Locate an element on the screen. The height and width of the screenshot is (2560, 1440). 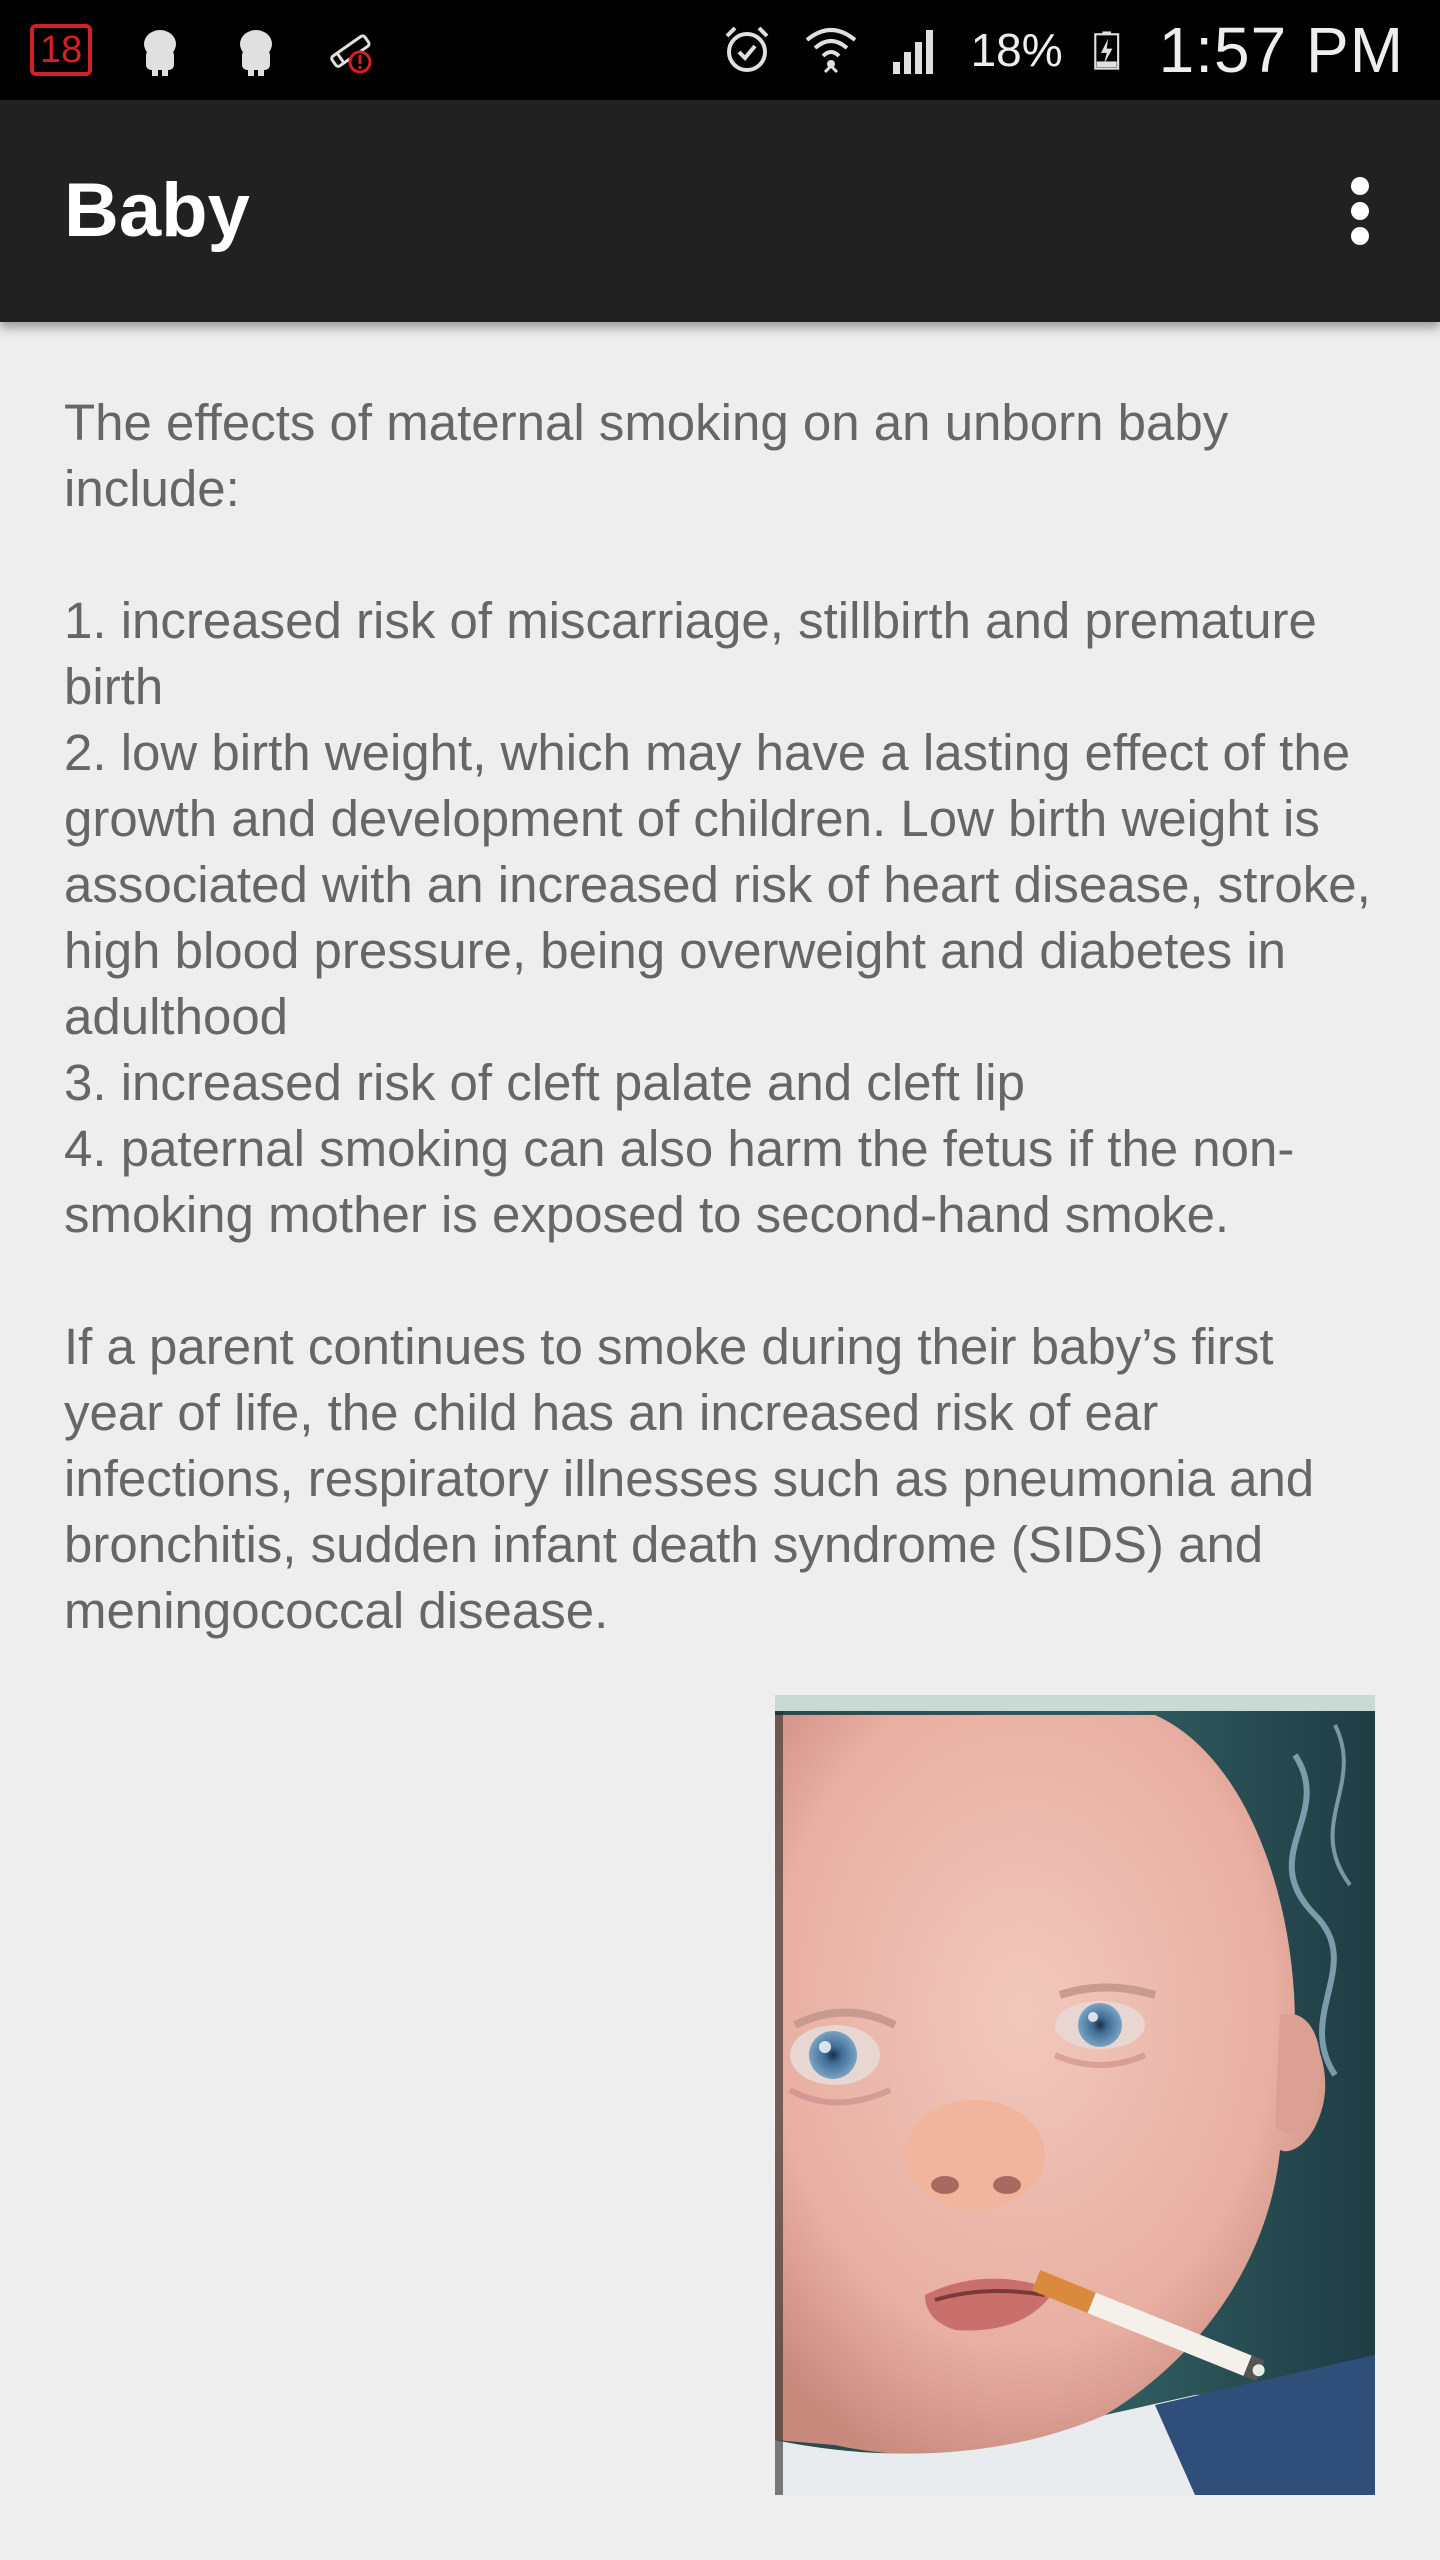
baby-smoking-illustration is located at coordinates (1075, 2095).